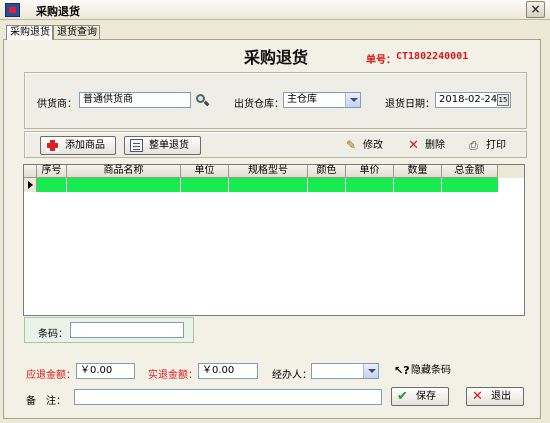 The height and width of the screenshot is (423, 550). Describe the element at coordinates (351, 145) in the screenshot. I see `pencil-icon: ✎` at that location.